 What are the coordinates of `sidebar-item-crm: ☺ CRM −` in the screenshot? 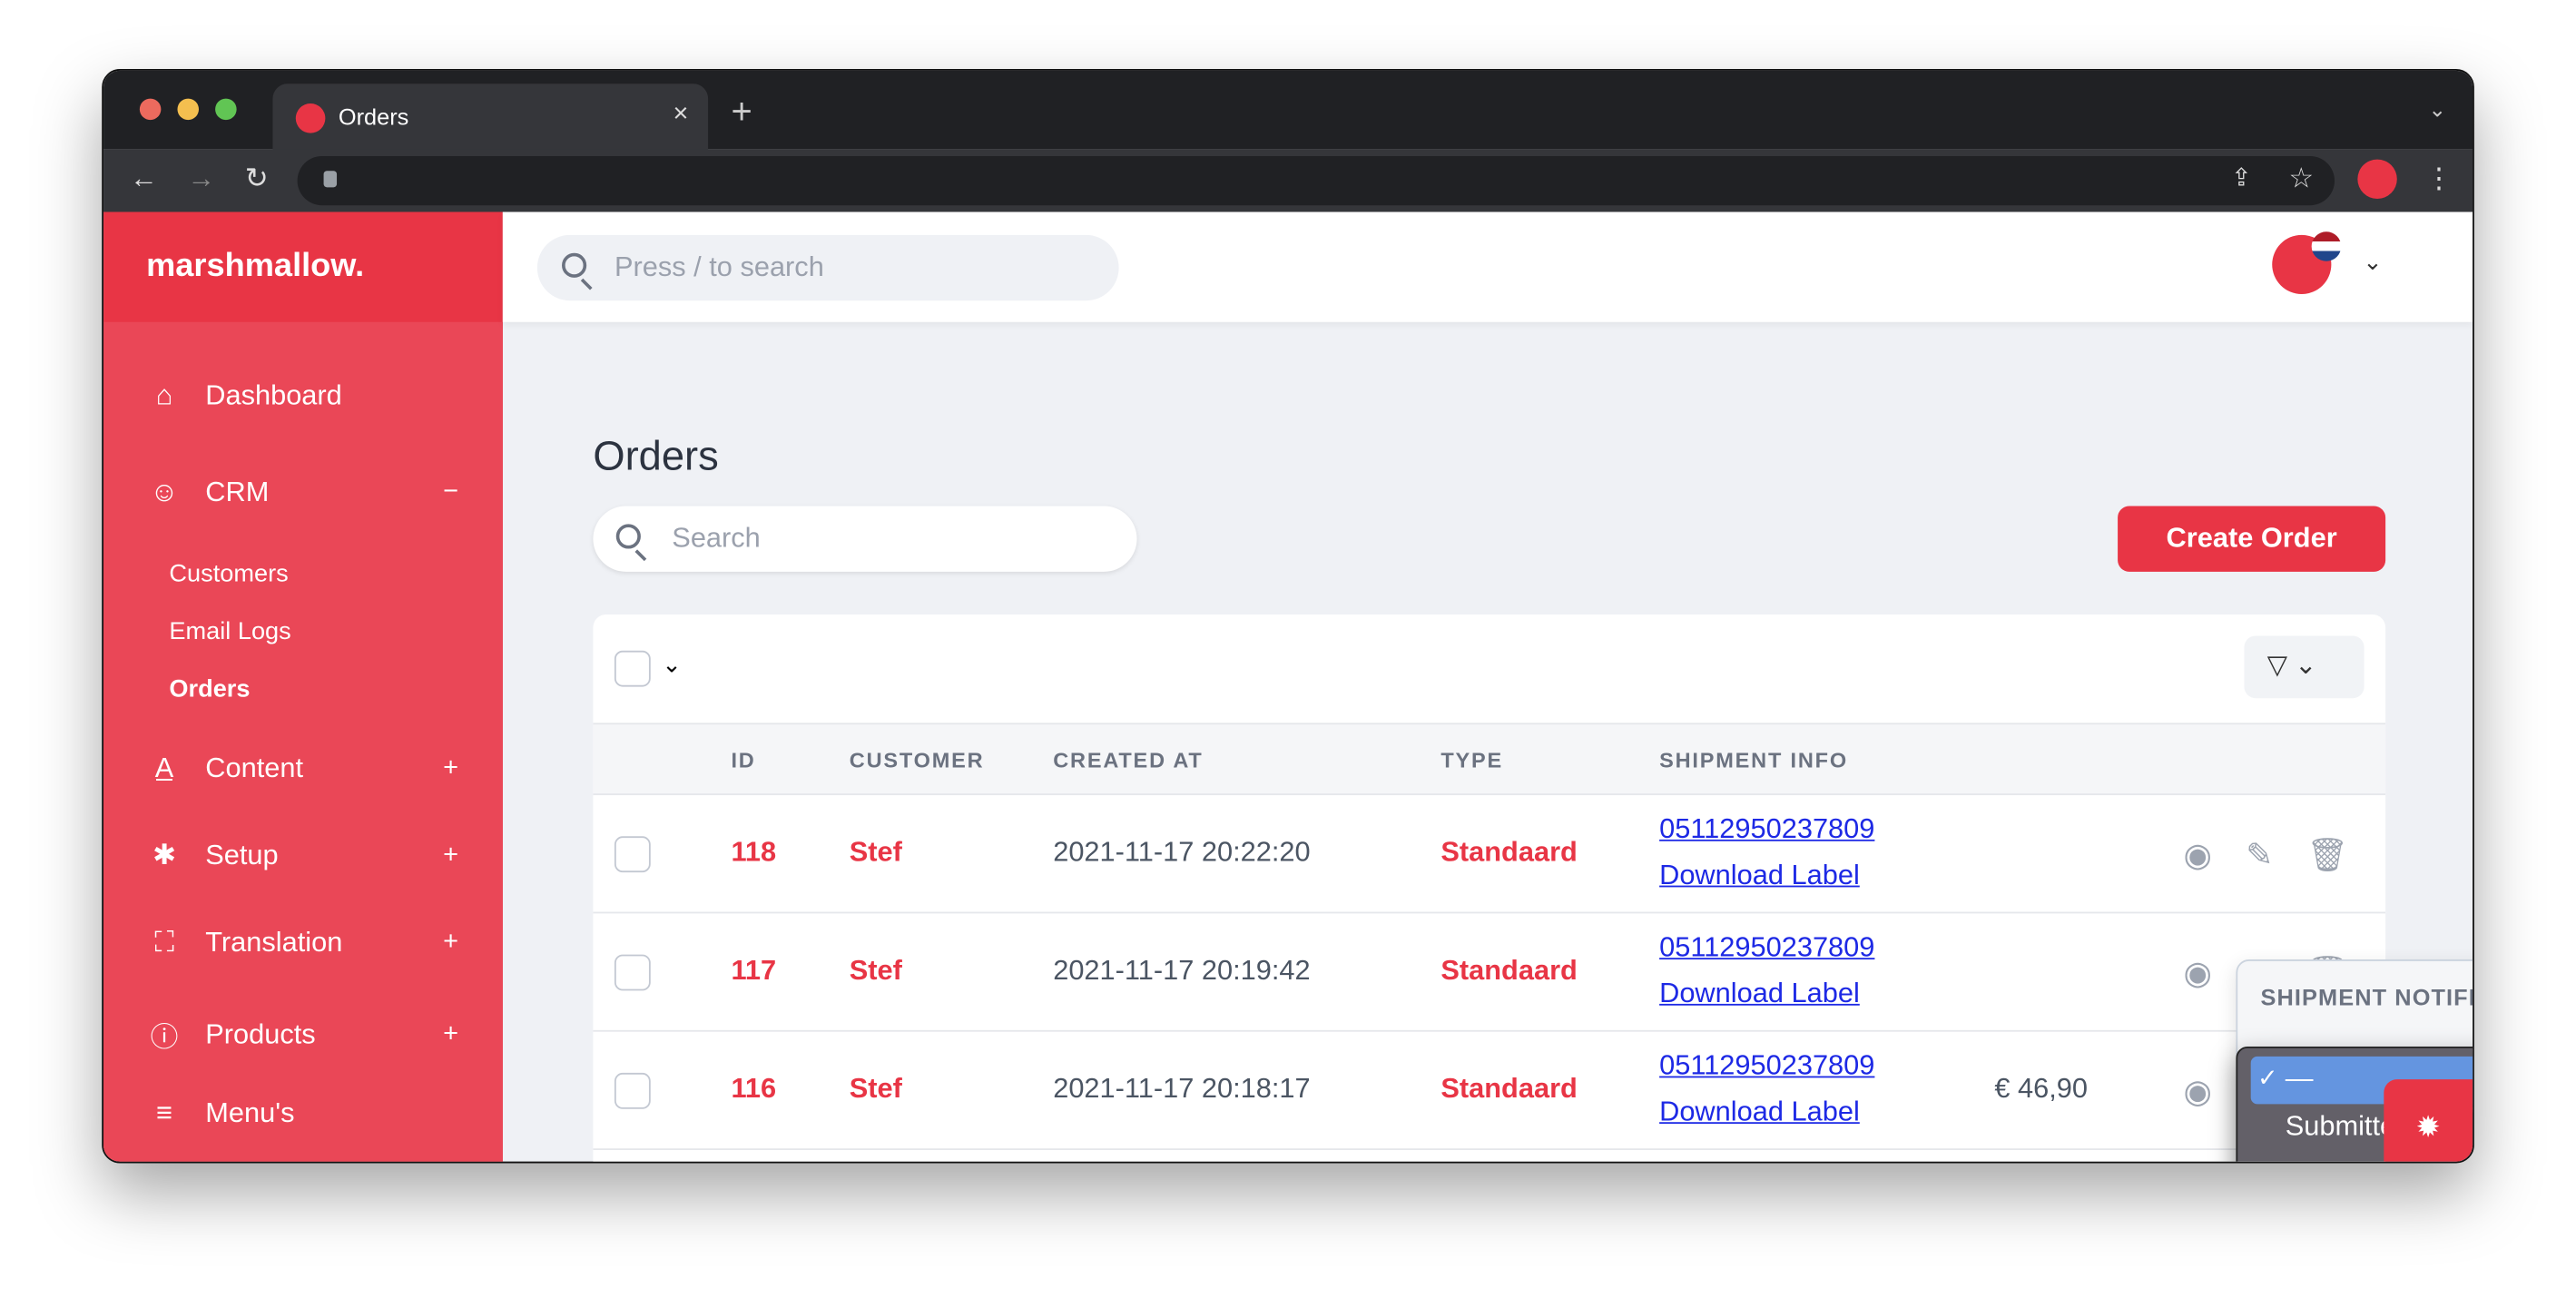 It's located at (302, 493).